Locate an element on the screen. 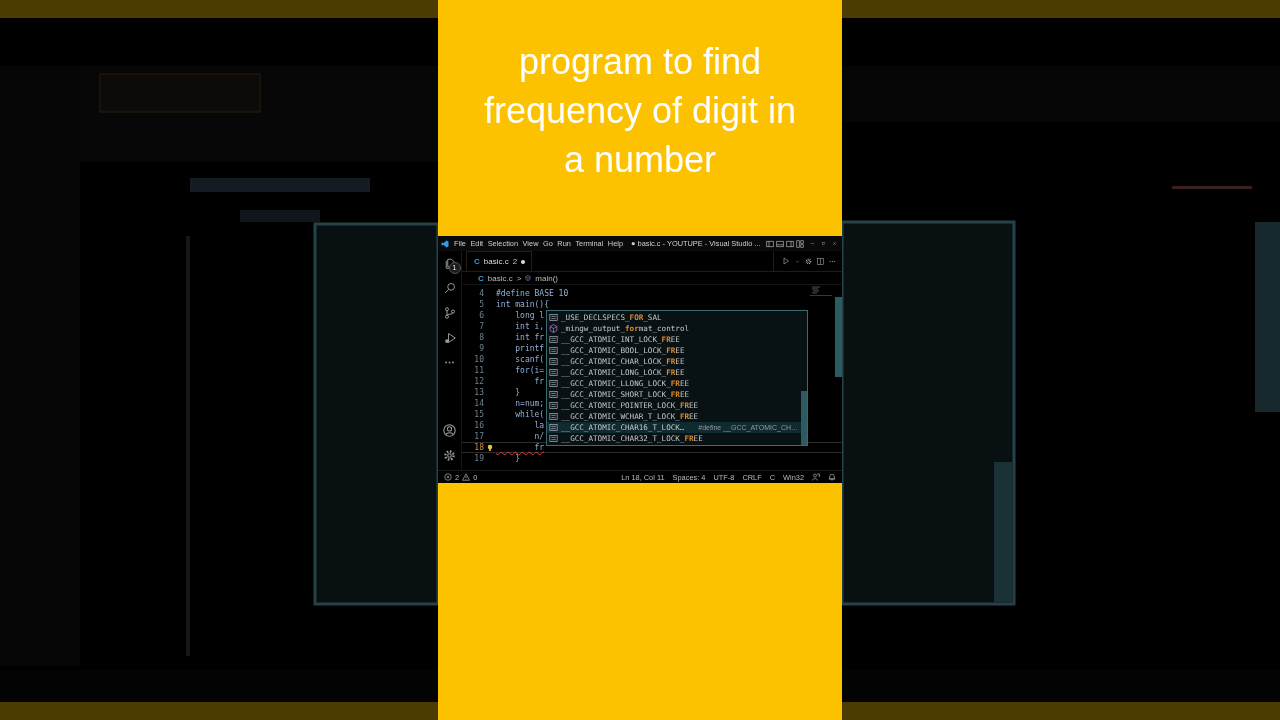 Image resolution: width=1280 pixels, height=720 pixels. code-line: int i, is located at coordinates (529, 326).